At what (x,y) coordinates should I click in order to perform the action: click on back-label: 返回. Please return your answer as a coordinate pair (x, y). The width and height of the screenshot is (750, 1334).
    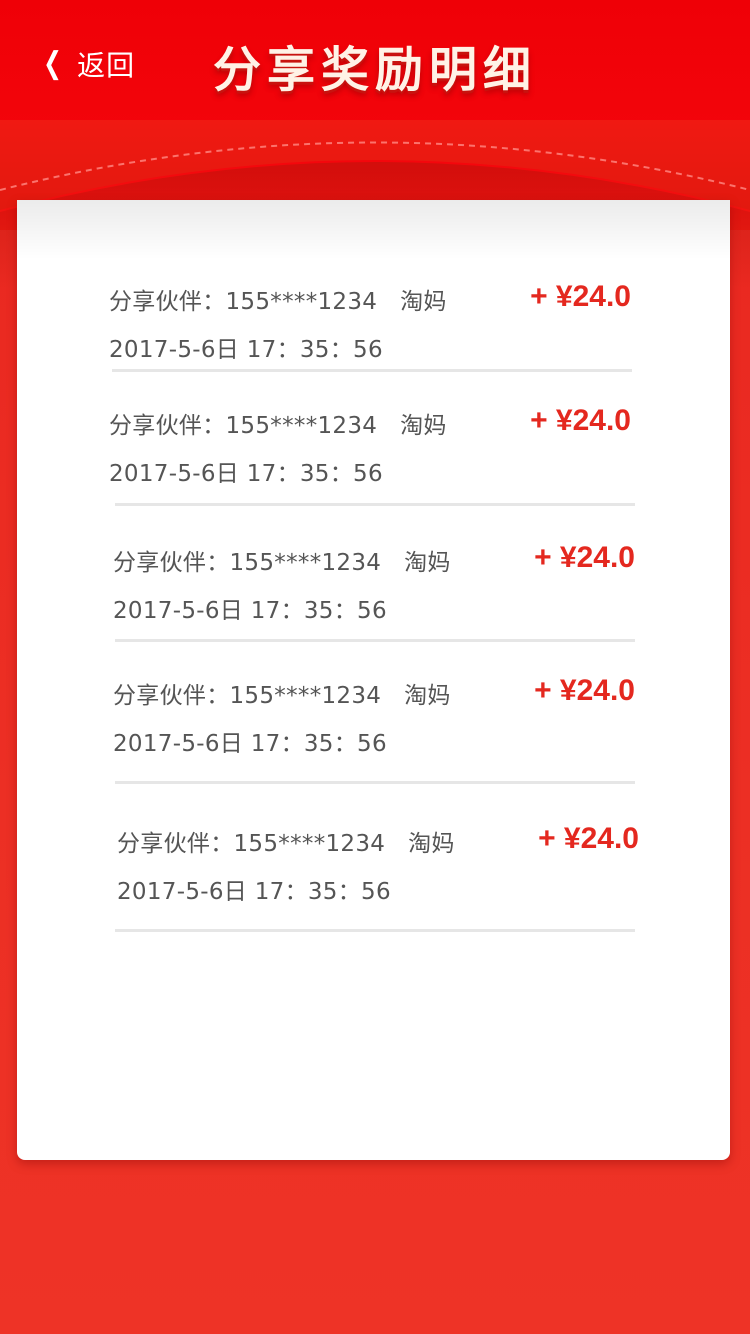
    Looking at the image, I should click on (106, 65).